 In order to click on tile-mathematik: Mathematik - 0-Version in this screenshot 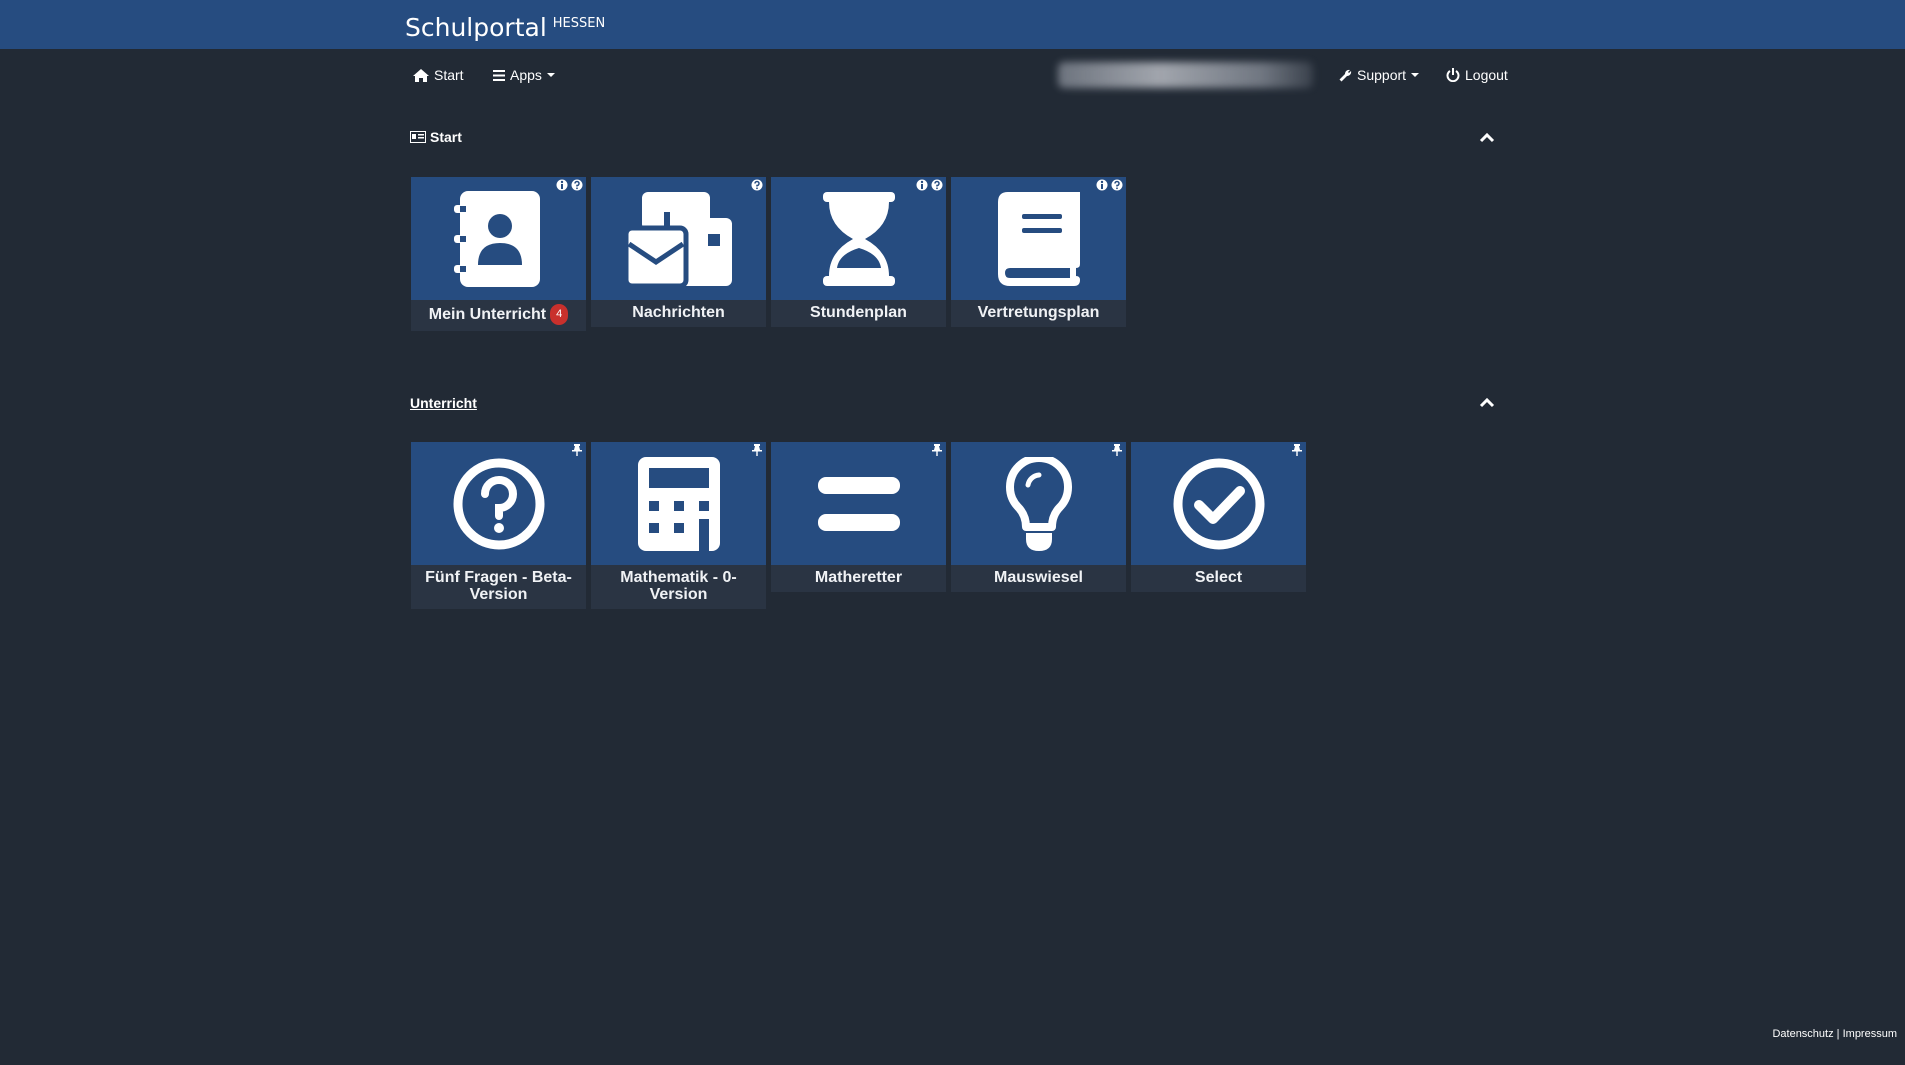, I will do `click(678, 525)`.